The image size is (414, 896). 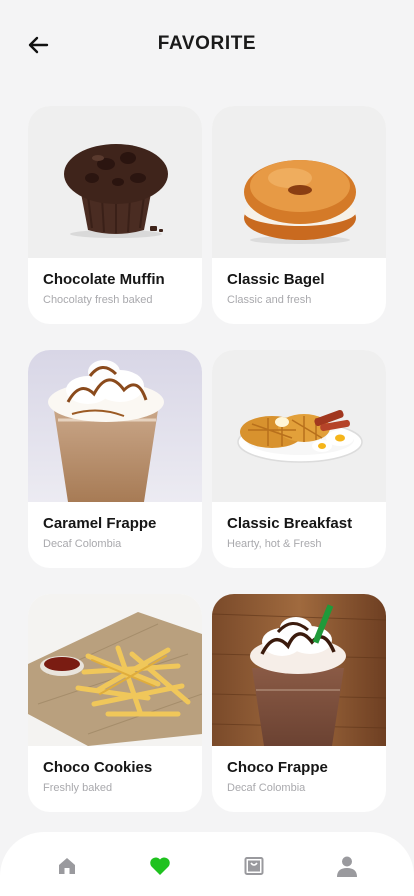 What do you see at coordinates (299, 182) in the screenshot?
I see `bagel-image` at bounding box center [299, 182].